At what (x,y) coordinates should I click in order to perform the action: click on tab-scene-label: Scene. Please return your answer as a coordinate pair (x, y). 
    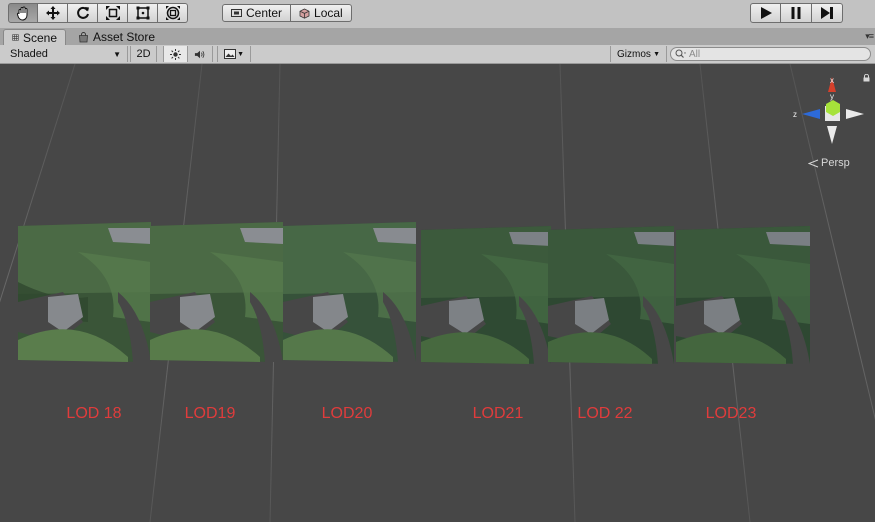
    Looking at the image, I should click on (39, 37).